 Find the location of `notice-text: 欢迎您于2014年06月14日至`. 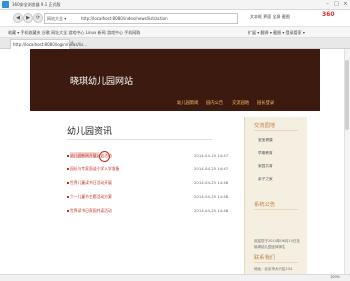

notice-text: 欢迎您于2014年06月14日至 is located at coordinates (277, 241).